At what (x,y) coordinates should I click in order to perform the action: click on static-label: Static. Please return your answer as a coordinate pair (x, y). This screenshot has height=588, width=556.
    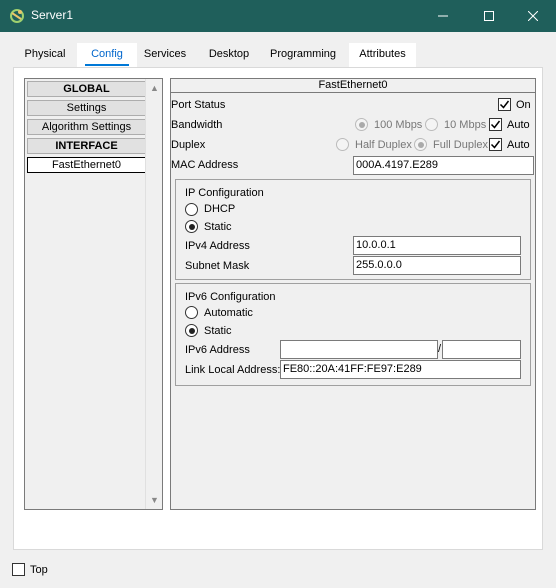
    Looking at the image, I should click on (218, 227).